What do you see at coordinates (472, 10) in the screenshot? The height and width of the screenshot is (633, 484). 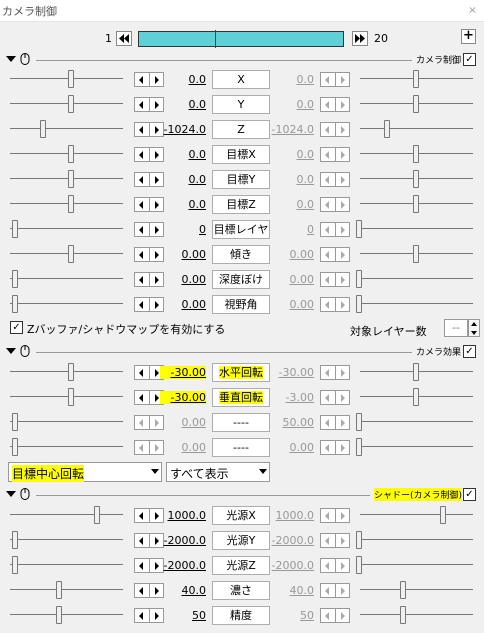 I see `close-button: ×` at bounding box center [472, 10].